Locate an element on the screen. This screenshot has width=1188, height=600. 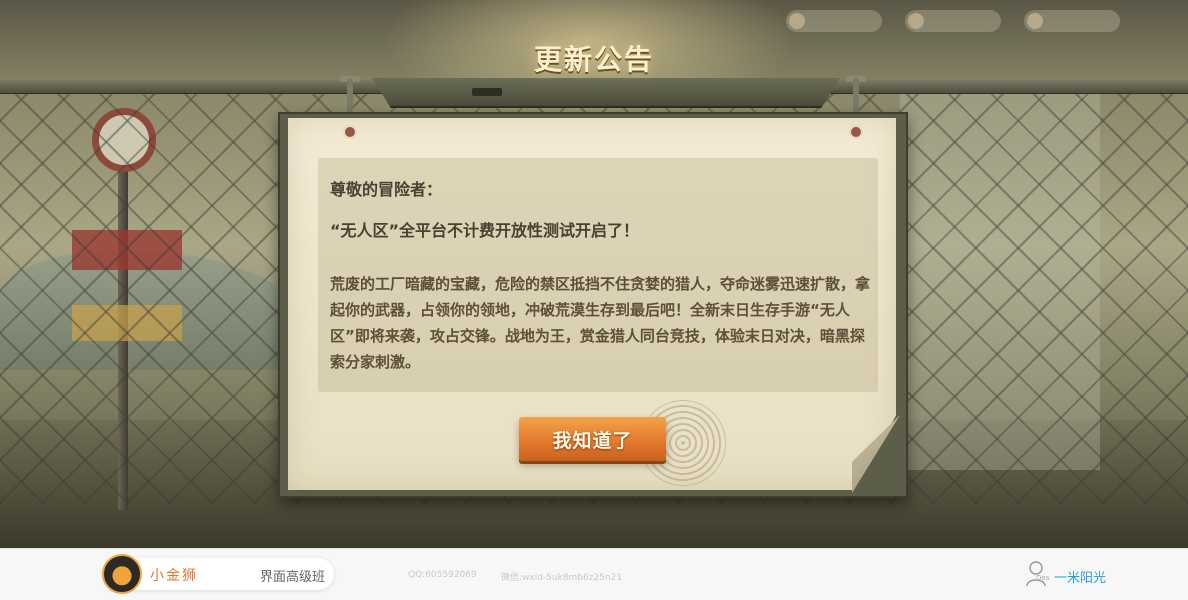
ribbon-slot is located at coordinates (487, 92).